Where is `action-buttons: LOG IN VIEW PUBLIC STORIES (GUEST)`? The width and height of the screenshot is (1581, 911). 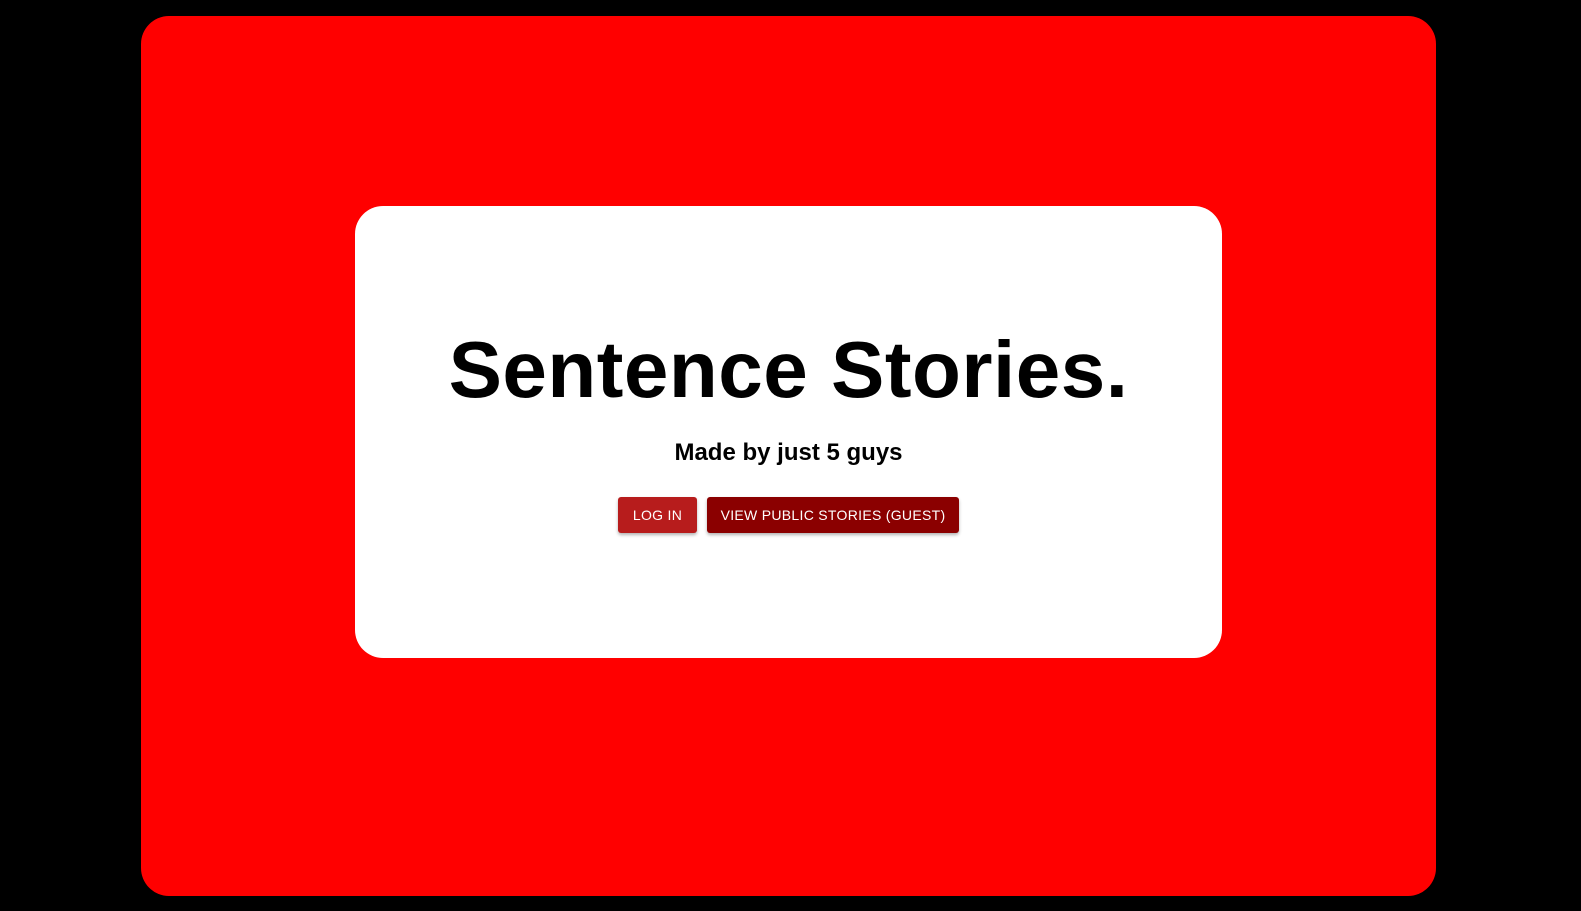
action-buttons: LOG IN VIEW PUBLIC STORIES (GUEST) is located at coordinates (788, 515).